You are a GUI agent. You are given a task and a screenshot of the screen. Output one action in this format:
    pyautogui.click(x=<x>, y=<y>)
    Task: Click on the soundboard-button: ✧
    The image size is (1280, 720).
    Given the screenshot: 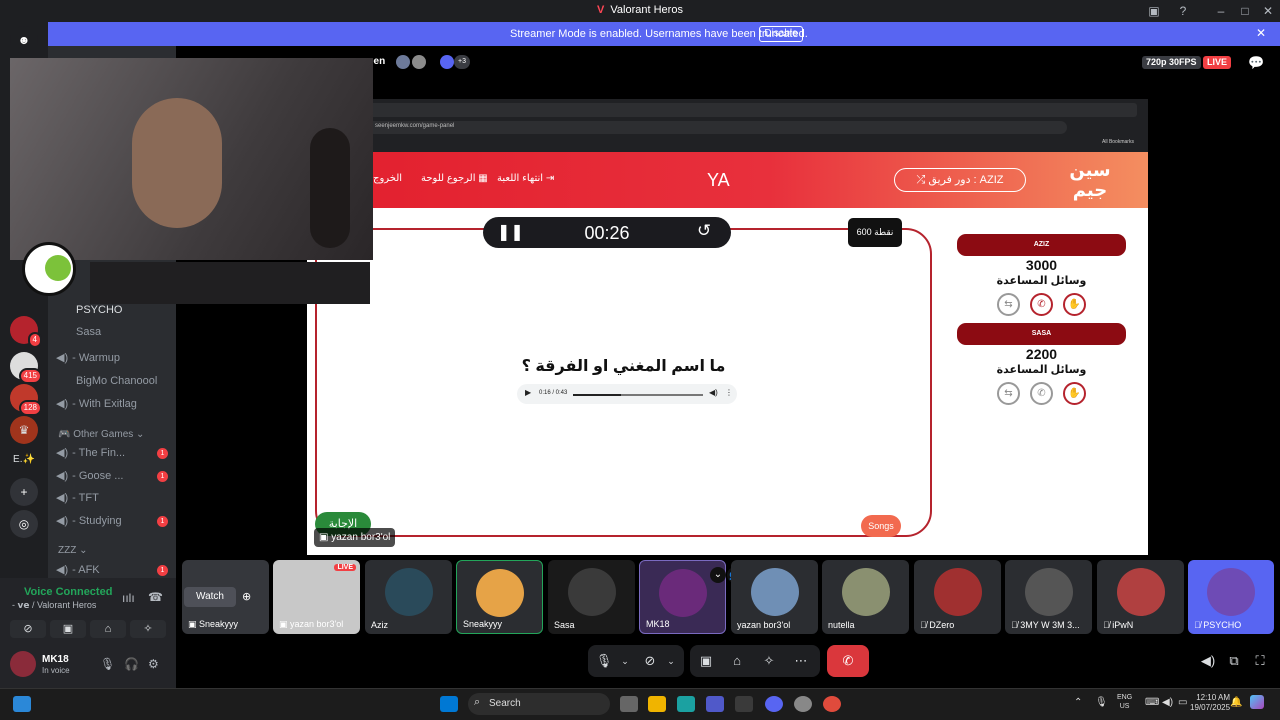 What is the action you would take?
    pyautogui.click(x=148, y=629)
    